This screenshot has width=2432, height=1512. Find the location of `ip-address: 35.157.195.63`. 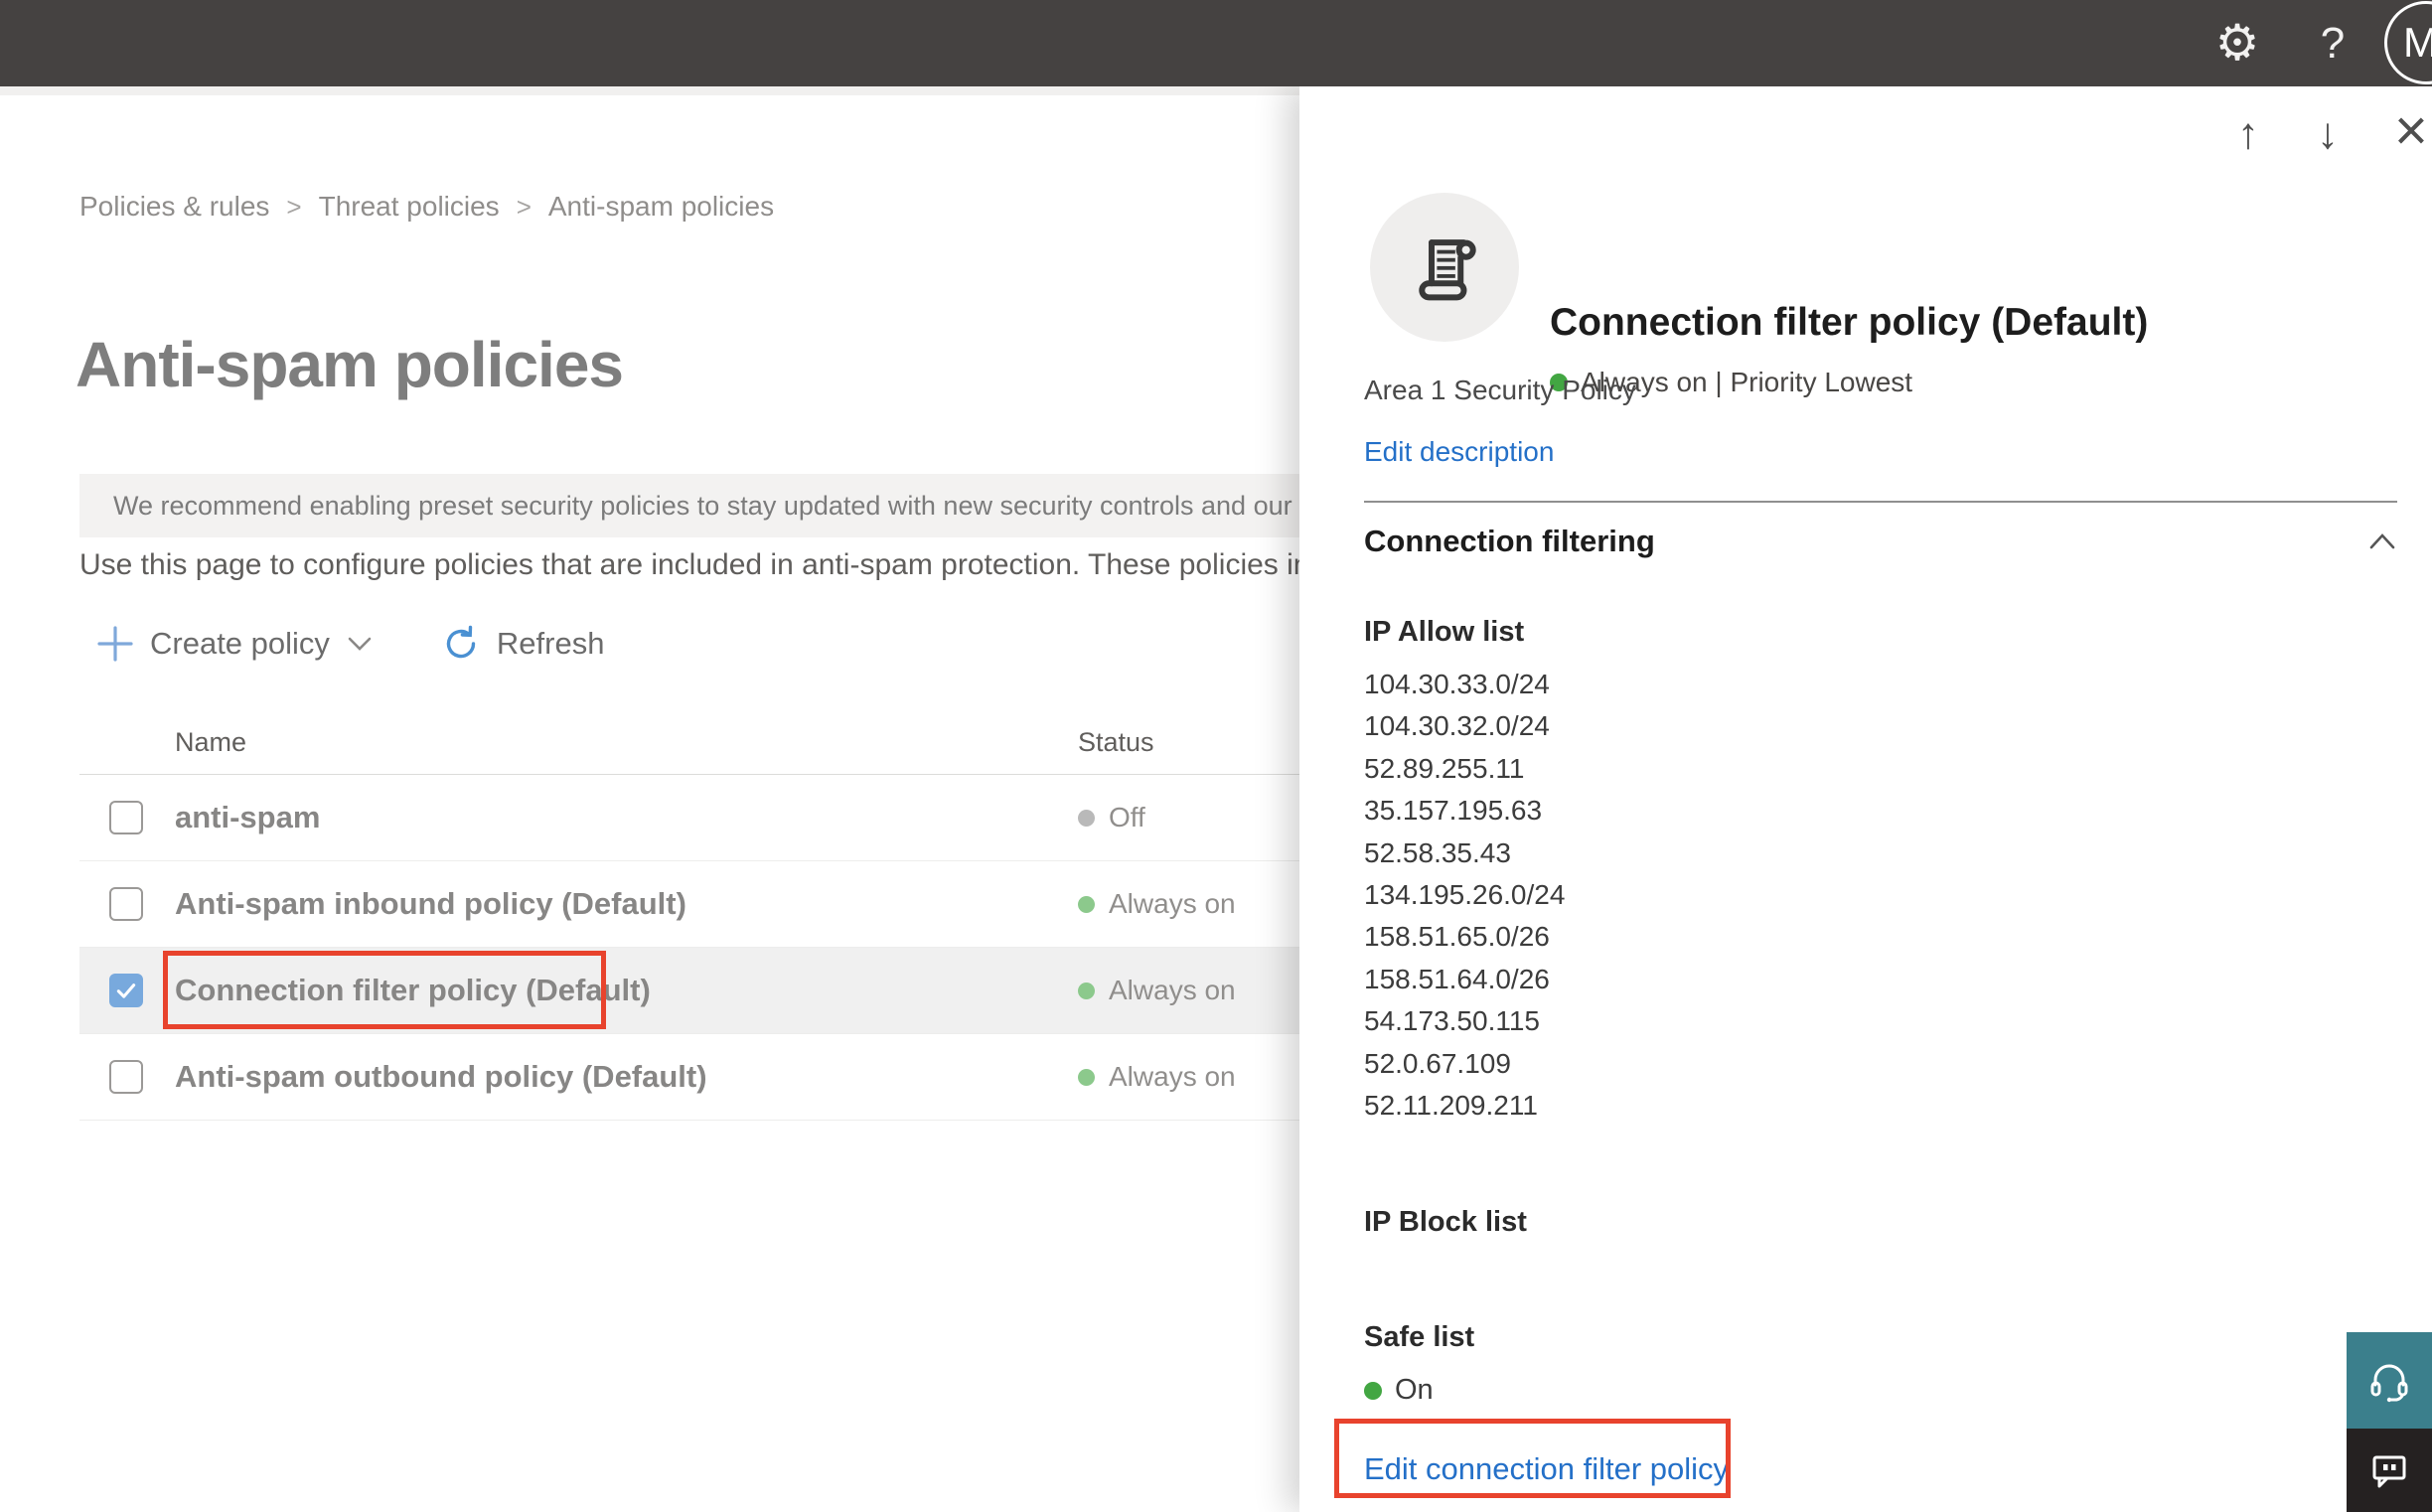

ip-address: 35.157.195.63 is located at coordinates (1453, 811).